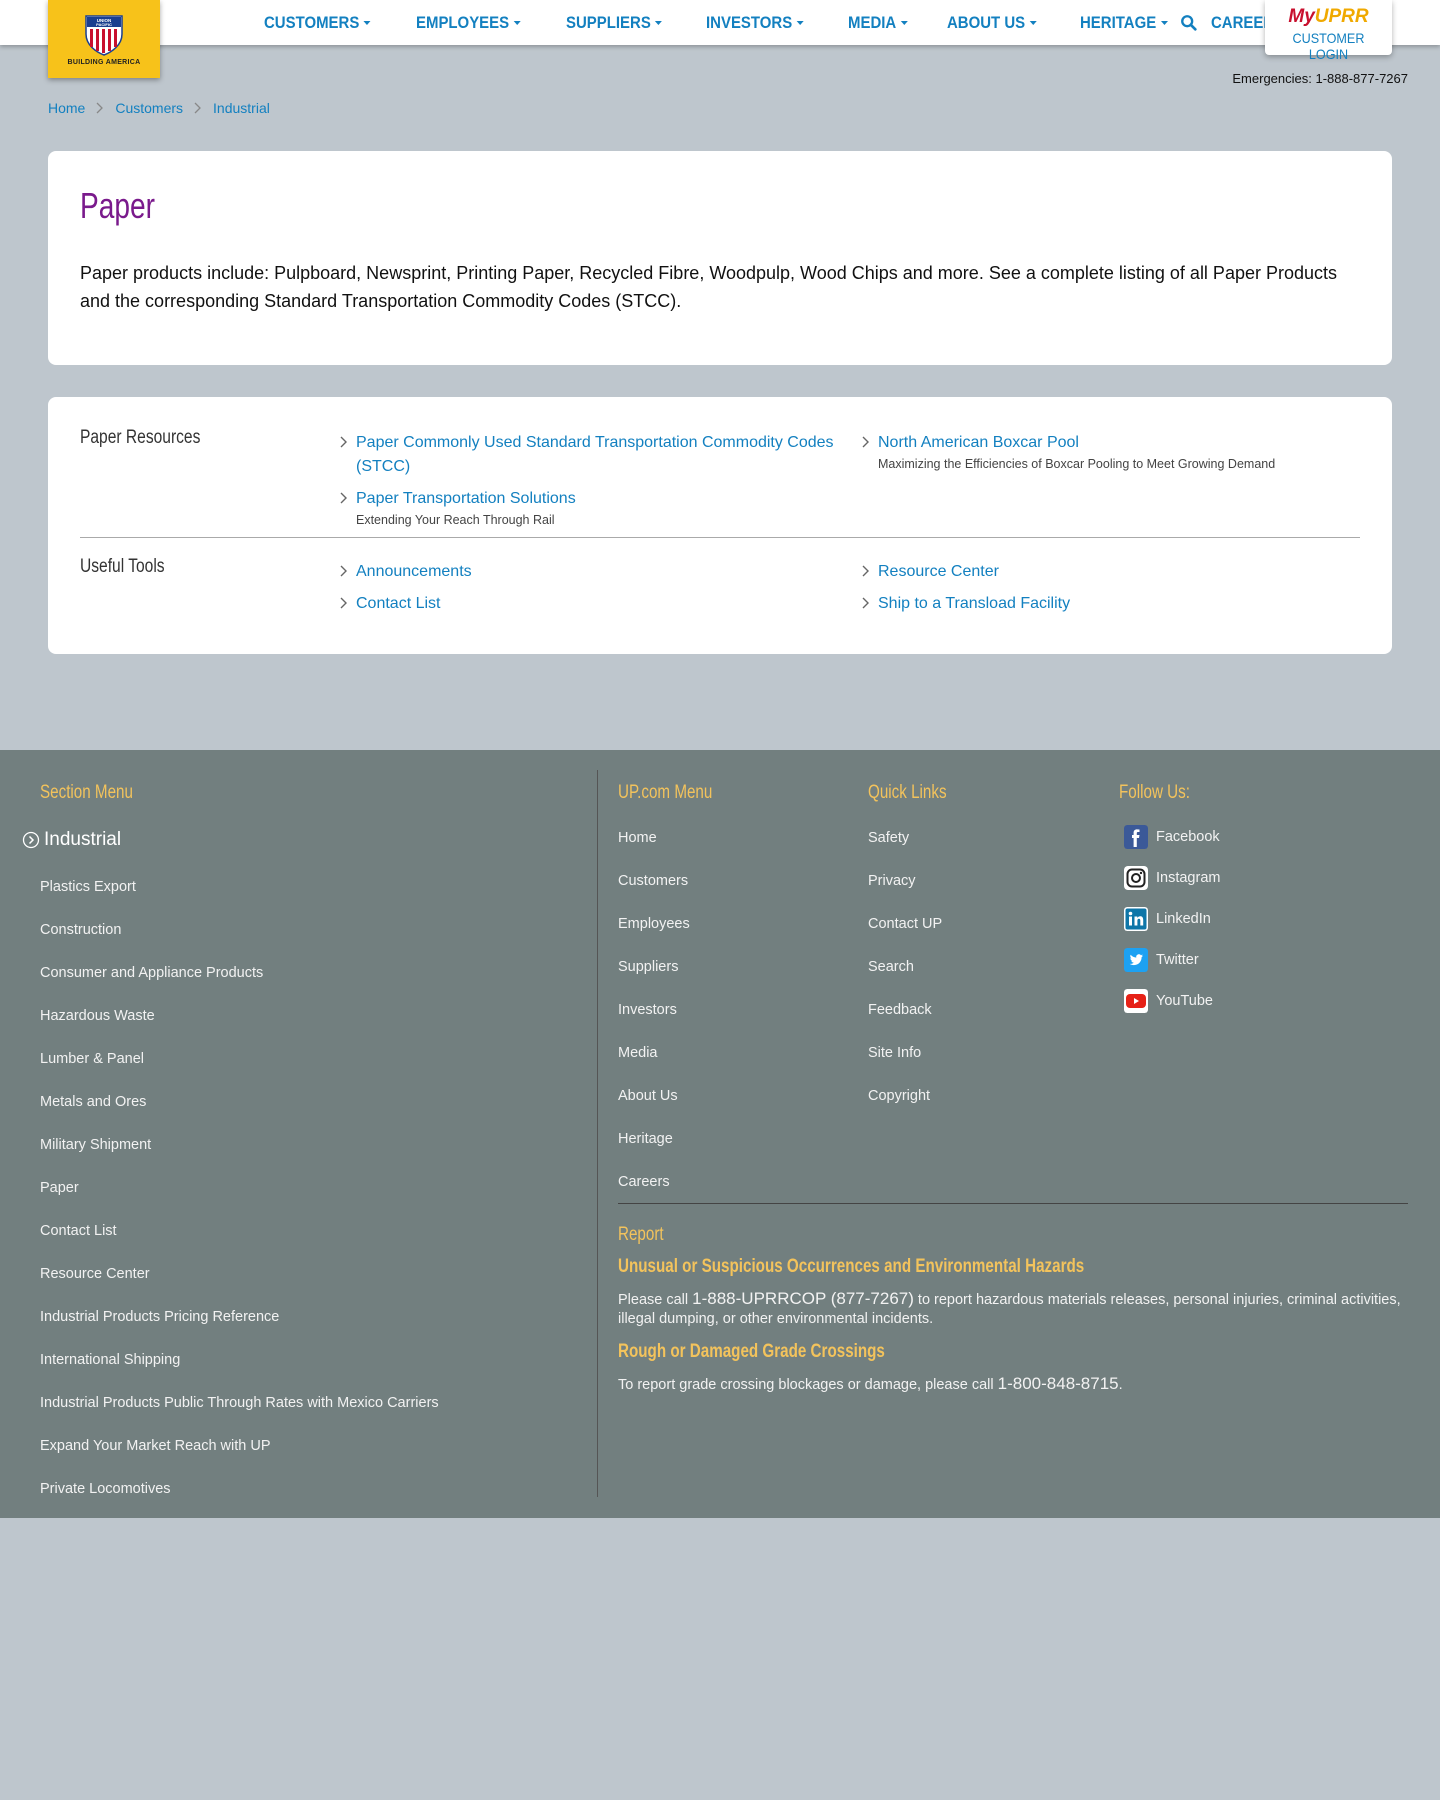  Describe the element at coordinates (638, 1053) in the screenshot. I see `footer-link-media: Media` at that location.